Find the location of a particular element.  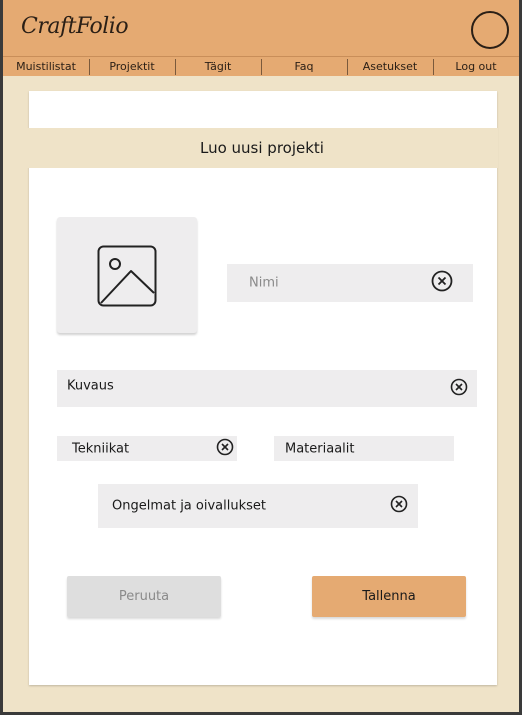

problems-insights-input-placeholder: Ongelmat ja oivallukset is located at coordinates (189, 506).